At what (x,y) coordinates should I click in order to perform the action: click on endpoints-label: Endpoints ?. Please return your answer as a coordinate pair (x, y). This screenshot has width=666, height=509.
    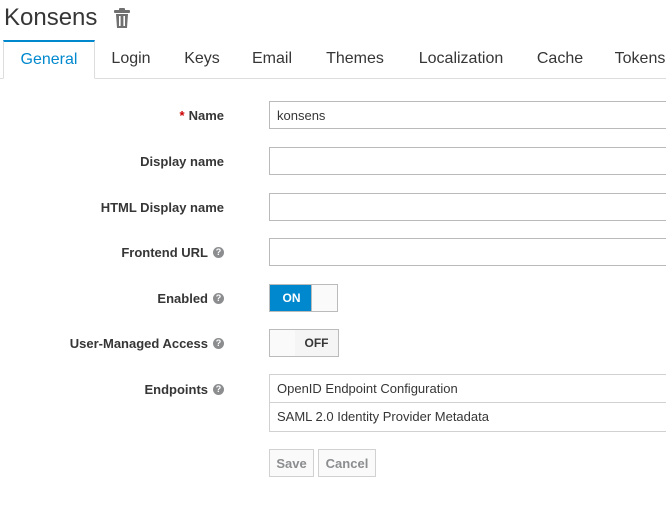
    Looking at the image, I should click on (184, 389).